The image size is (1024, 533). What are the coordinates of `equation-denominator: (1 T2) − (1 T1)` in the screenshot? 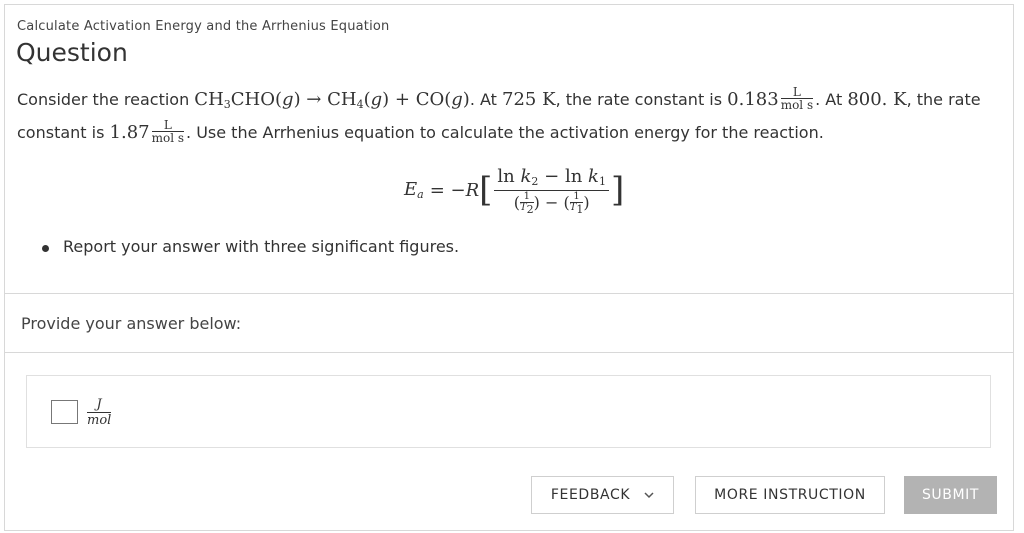 It's located at (551, 203).